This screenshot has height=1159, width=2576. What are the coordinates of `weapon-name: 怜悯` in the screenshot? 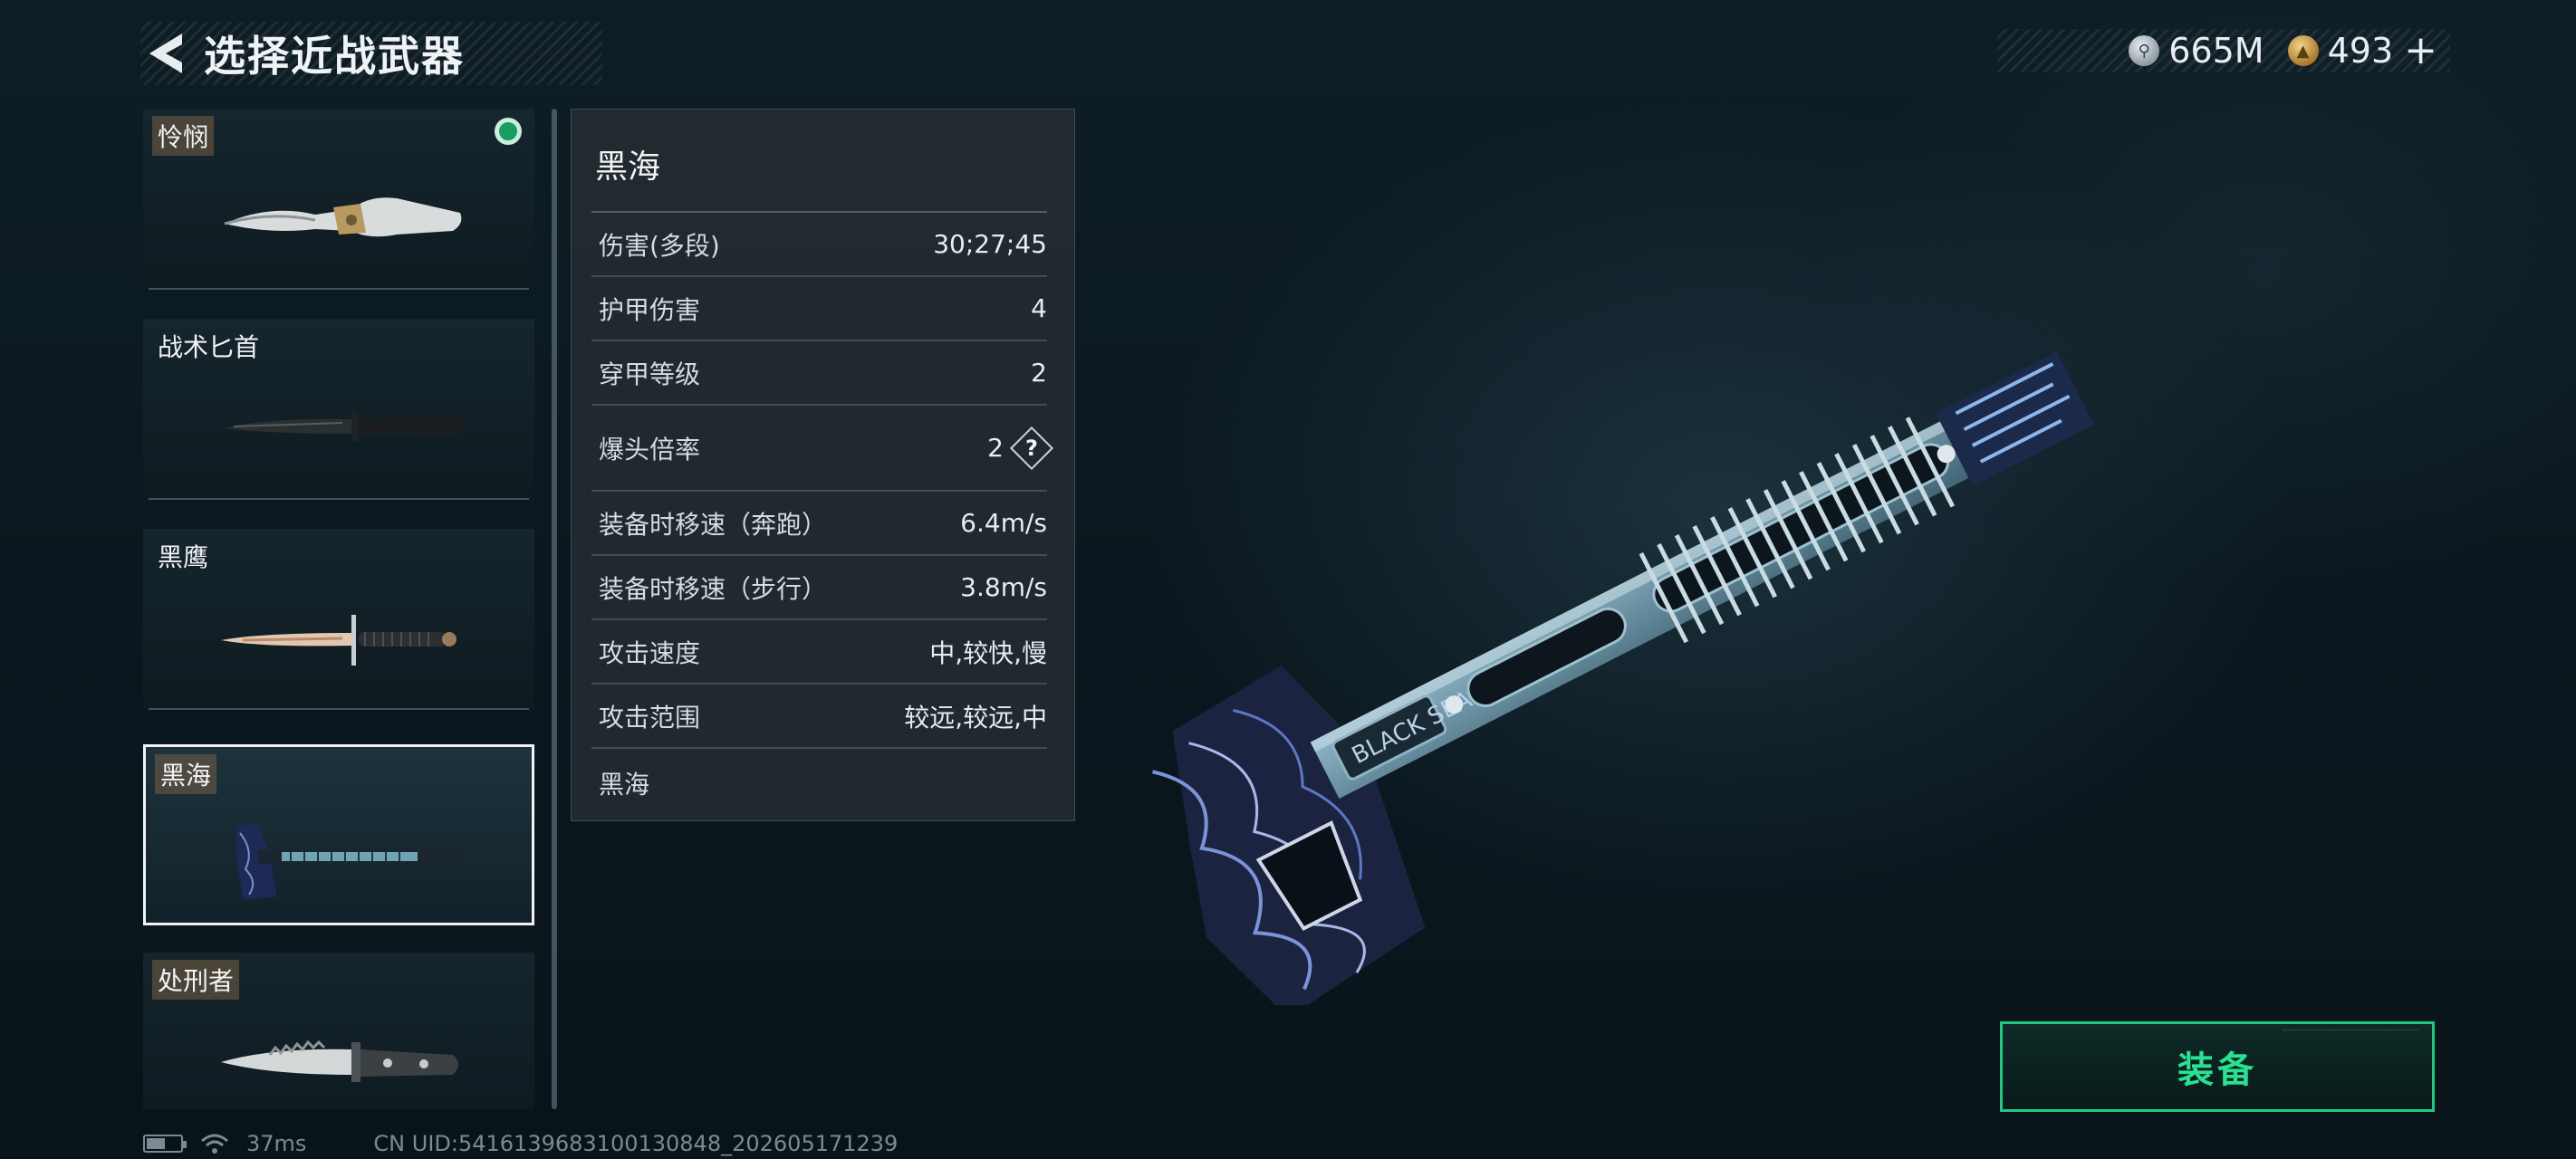 It's located at (183, 136).